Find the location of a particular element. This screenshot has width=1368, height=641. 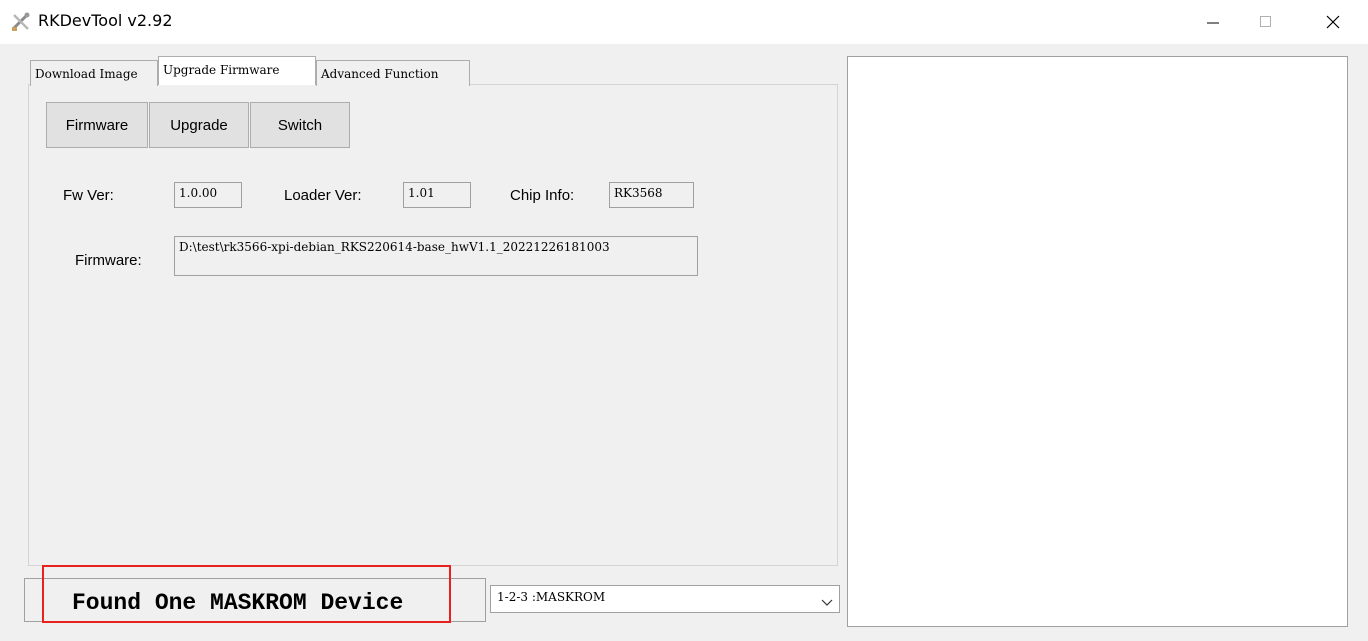

chip-info-label: Chip Info: is located at coordinates (542, 195).